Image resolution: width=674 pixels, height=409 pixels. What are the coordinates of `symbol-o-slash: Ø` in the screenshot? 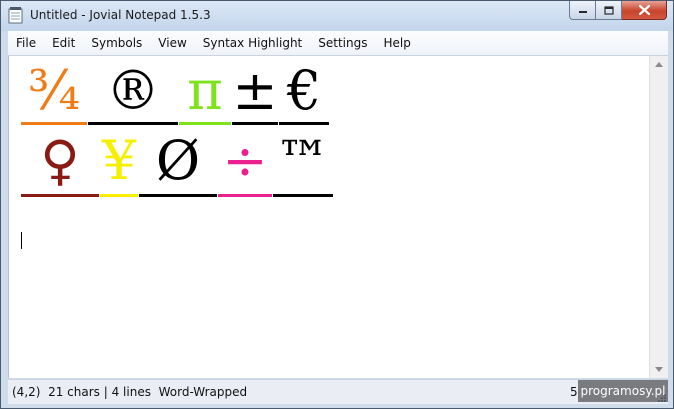 It's located at (178, 165).